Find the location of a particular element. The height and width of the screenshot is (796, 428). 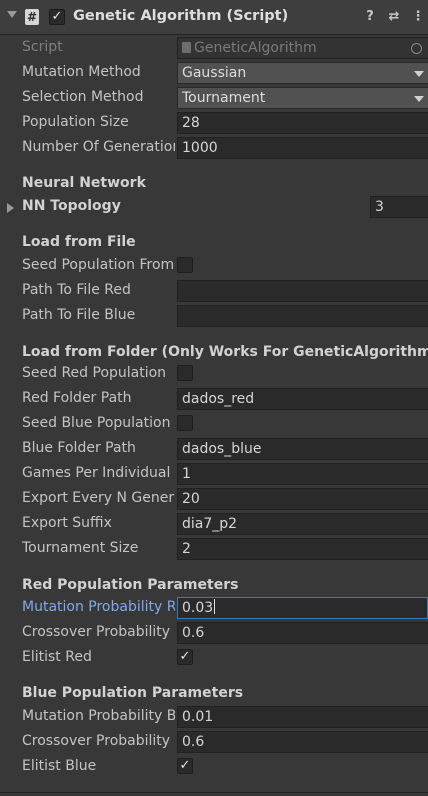

red-crossover-input: 0.6 is located at coordinates (302, 633).